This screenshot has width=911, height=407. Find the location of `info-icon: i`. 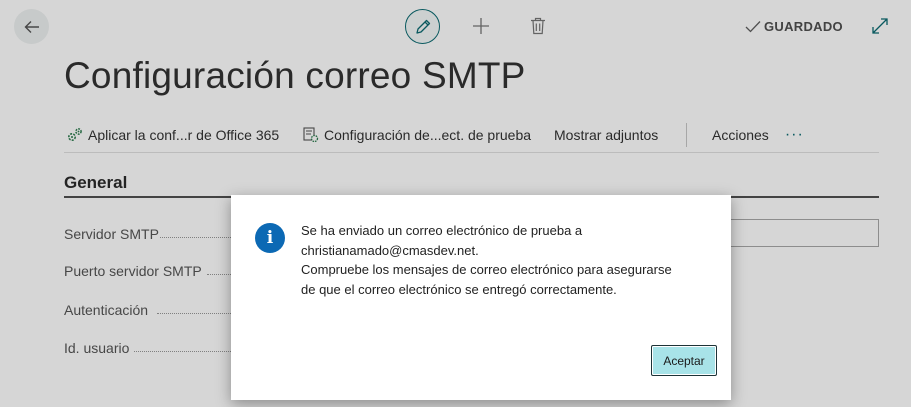

info-icon: i is located at coordinates (270, 238).